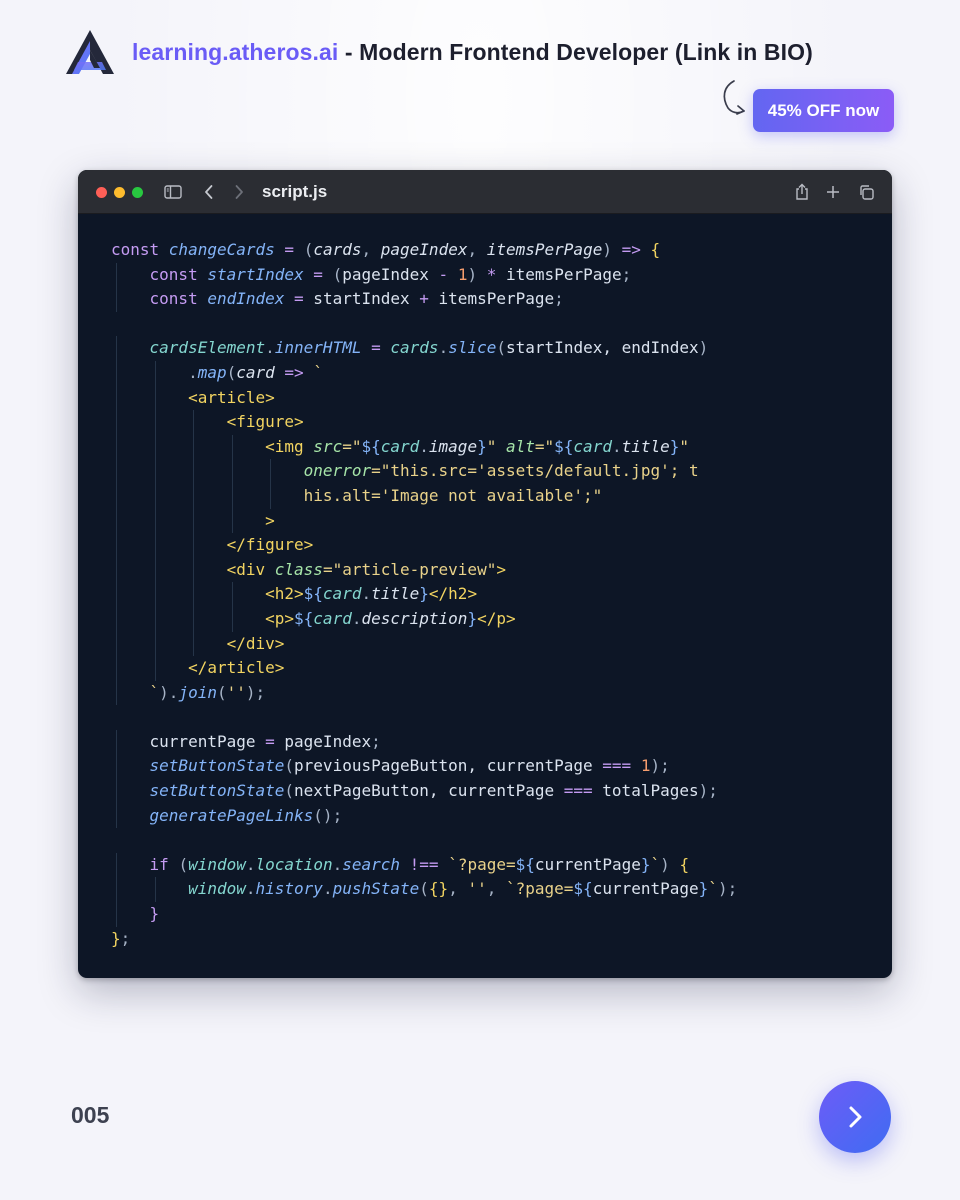 This screenshot has height=1200, width=960. What do you see at coordinates (371, 864) in the screenshot?
I see `code-token: search` at bounding box center [371, 864].